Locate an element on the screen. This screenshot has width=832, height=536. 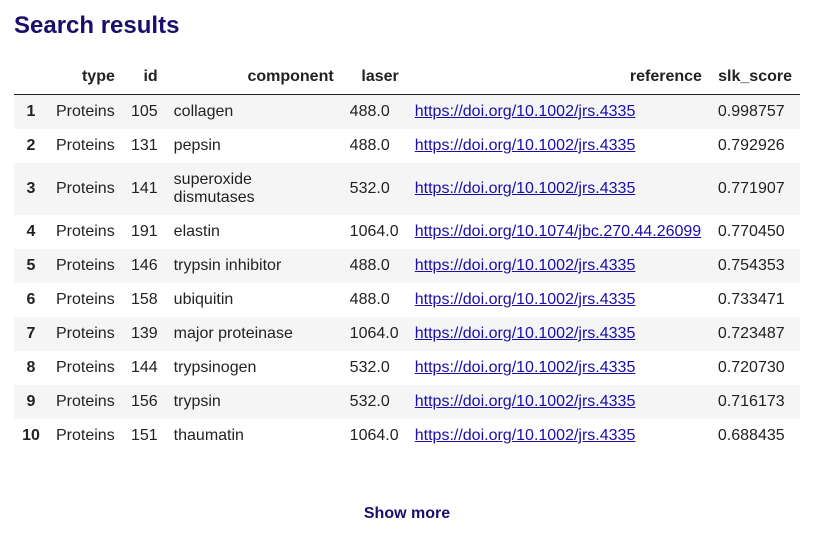
header-reference: reference is located at coordinates (558, 77).